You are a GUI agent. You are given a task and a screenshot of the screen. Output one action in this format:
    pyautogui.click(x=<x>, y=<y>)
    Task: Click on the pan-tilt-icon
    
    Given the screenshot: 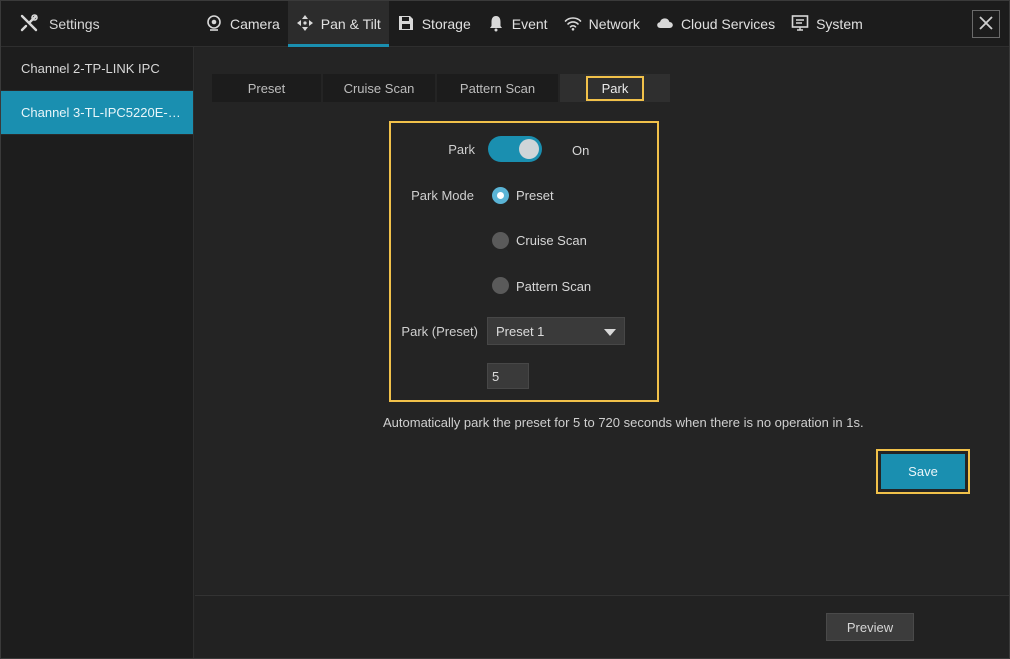 What is the action you would take?
    pyautogui.click(x=305, y=24)
    